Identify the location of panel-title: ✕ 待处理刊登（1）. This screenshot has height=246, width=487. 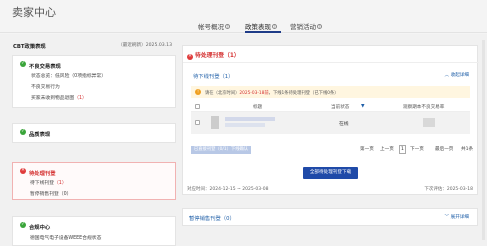
(213, 55).